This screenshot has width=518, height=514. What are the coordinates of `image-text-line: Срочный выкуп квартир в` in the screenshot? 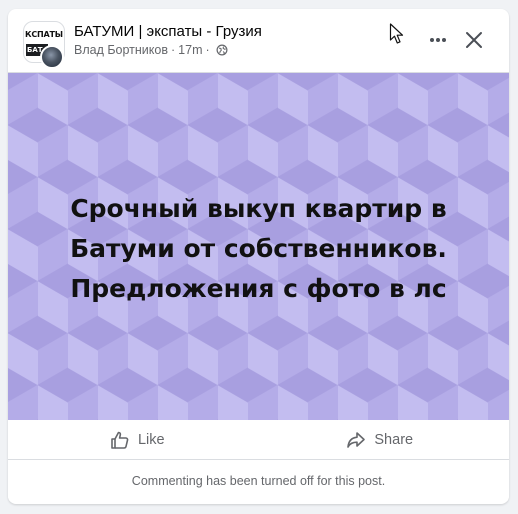 It's located at (258, 208).